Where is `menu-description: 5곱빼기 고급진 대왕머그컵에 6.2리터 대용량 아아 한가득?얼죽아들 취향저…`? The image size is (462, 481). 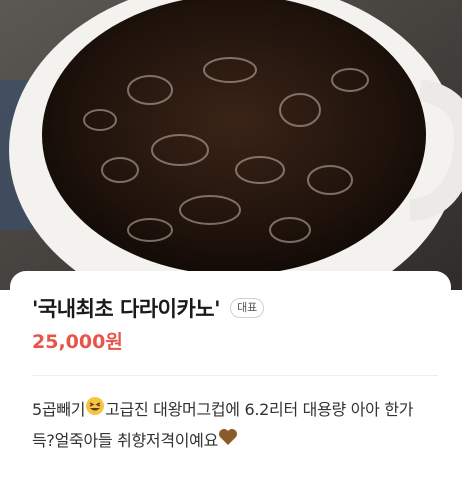
menu-description: 5곱빼기 고급진 대왕머그컵에 6.2리터 대용량 아아 한가득?얼죽아들 취향저… is located at coordinates (232, 425).